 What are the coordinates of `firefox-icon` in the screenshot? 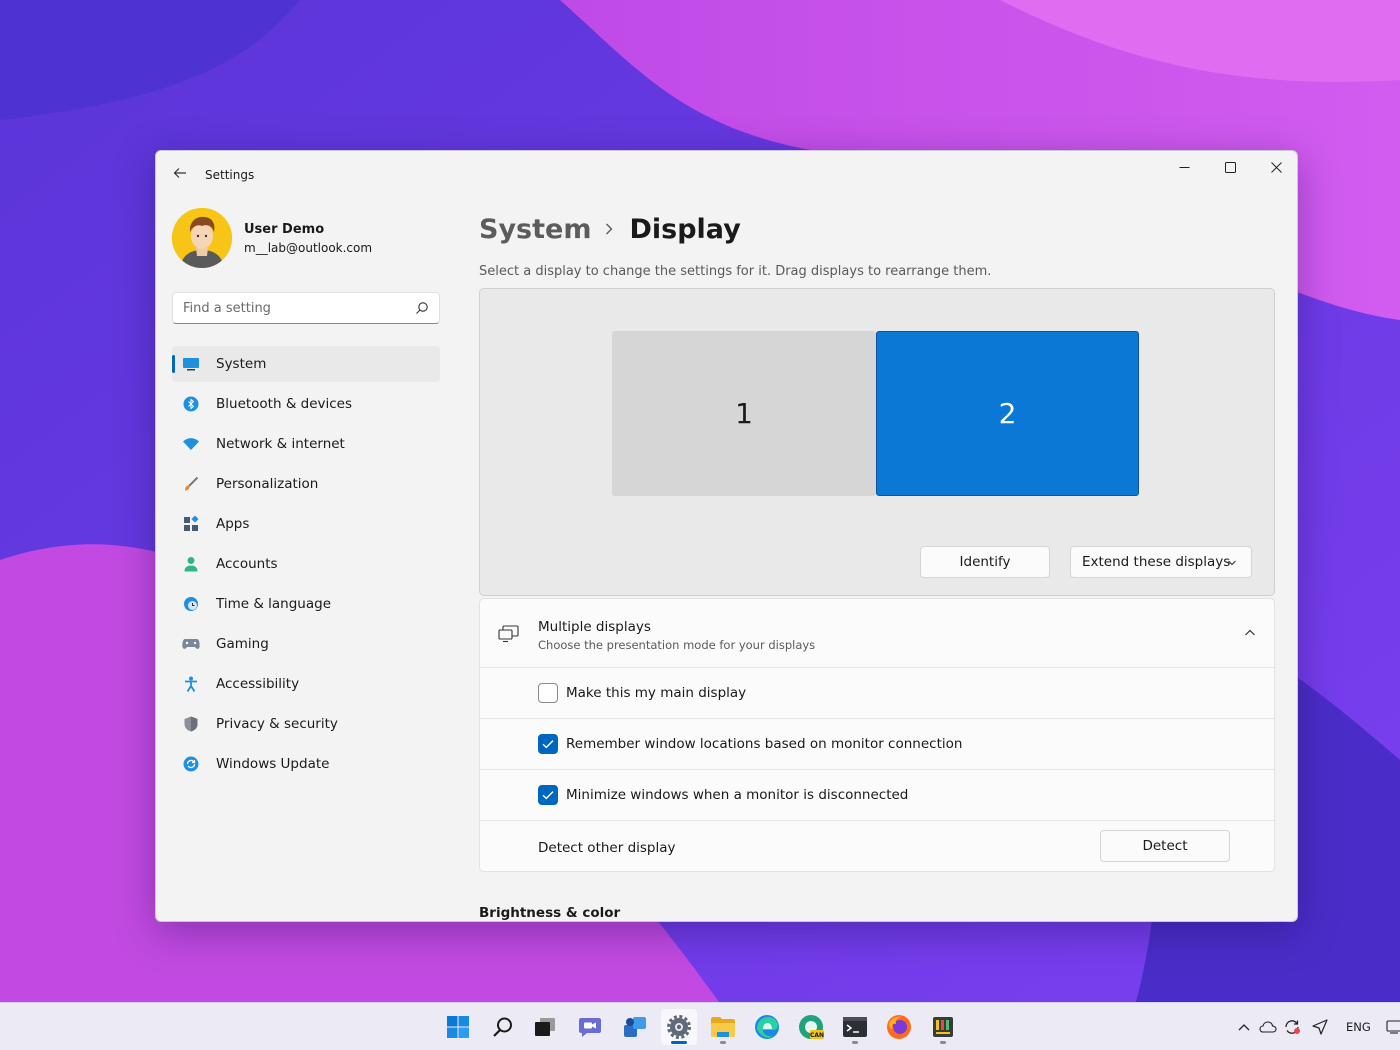 It's located at (899, 1027).